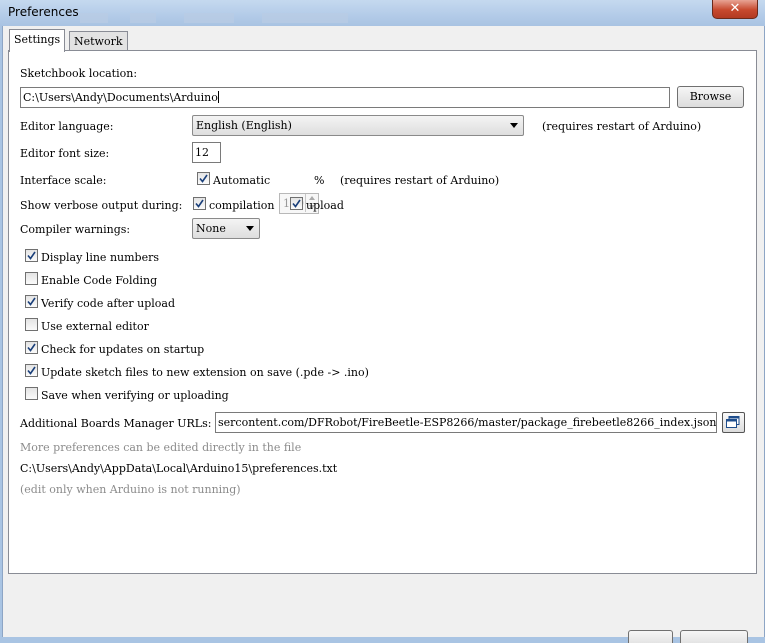 This screenshot has width=765, height=643. What do you see at coordinates (43, 12) in the screenshot?
I see `window-title: Preferences` at bounding box center [43, 12].